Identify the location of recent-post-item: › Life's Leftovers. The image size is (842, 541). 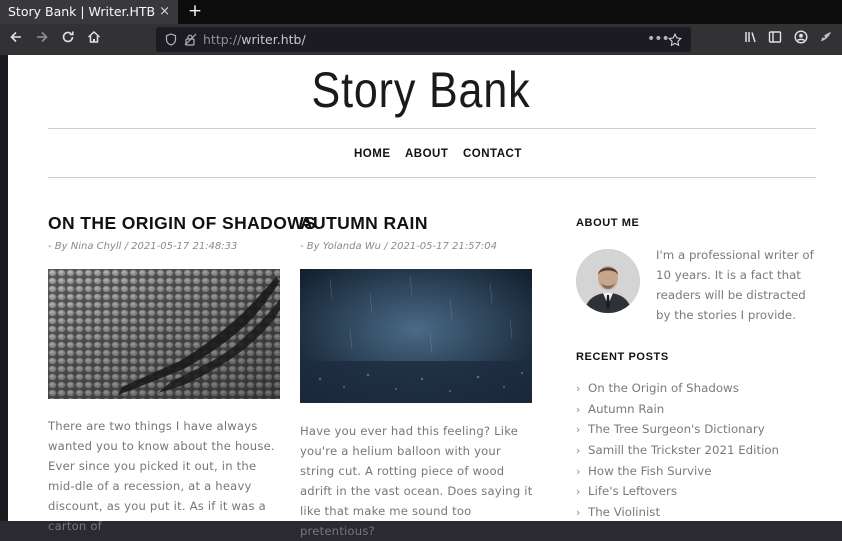
(677, 491).